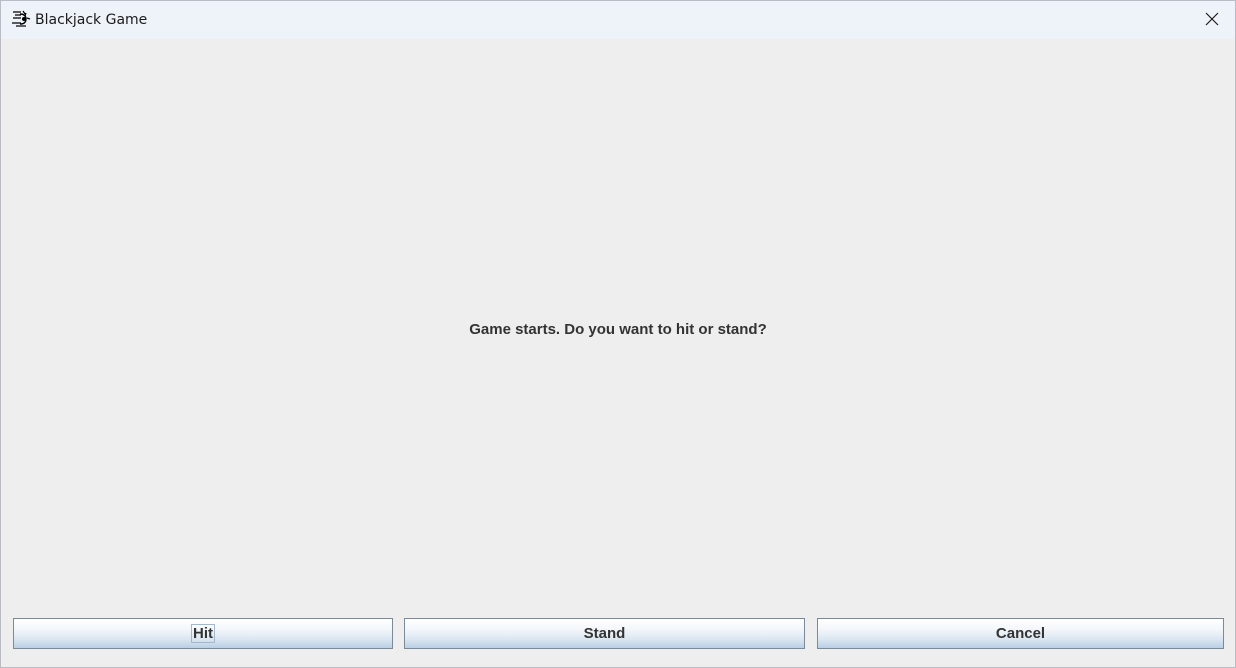 The image size is (1236, 668). I want to click on hit-button-label: Hit, so click(203, 633).